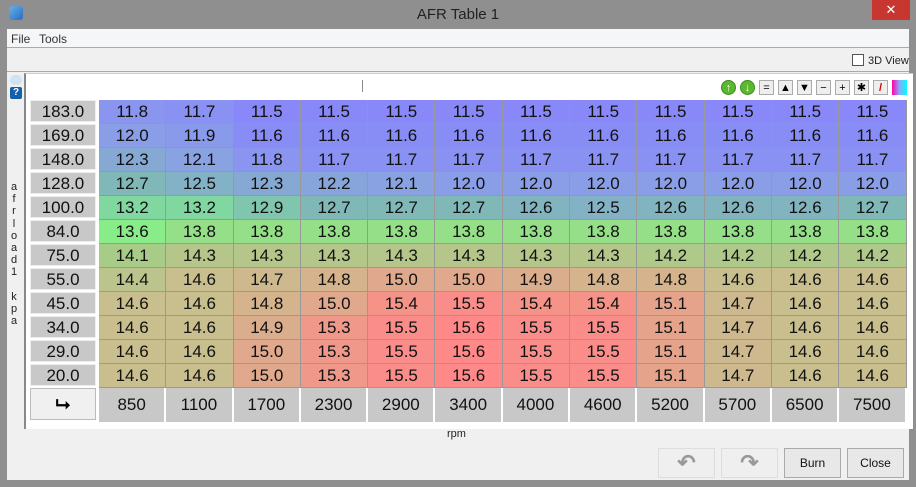 This screenshot has width=916, height=487. I want to click on set-equal-button: =, so click(766, 87).